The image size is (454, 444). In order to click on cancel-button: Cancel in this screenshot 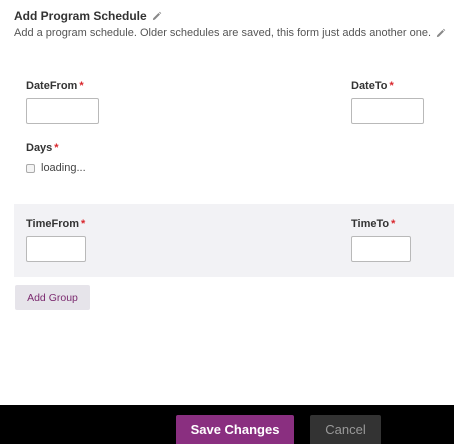, I will do `click(345, 429)`.